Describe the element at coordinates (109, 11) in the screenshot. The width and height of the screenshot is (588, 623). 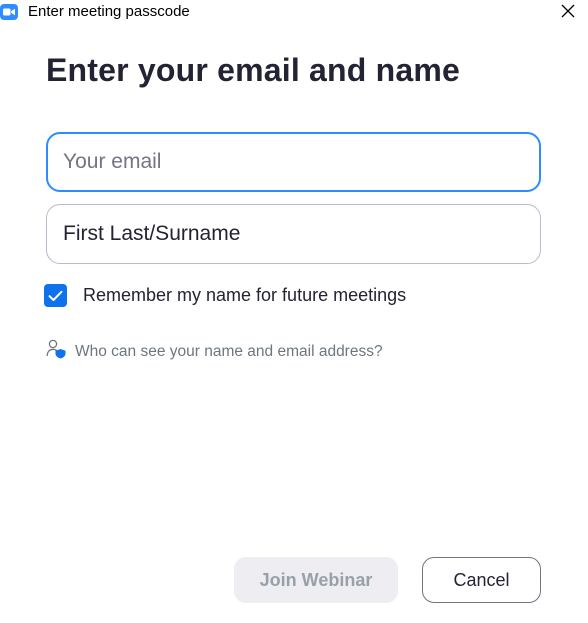
I see `window-title: Enter meeting passcode` at that location.